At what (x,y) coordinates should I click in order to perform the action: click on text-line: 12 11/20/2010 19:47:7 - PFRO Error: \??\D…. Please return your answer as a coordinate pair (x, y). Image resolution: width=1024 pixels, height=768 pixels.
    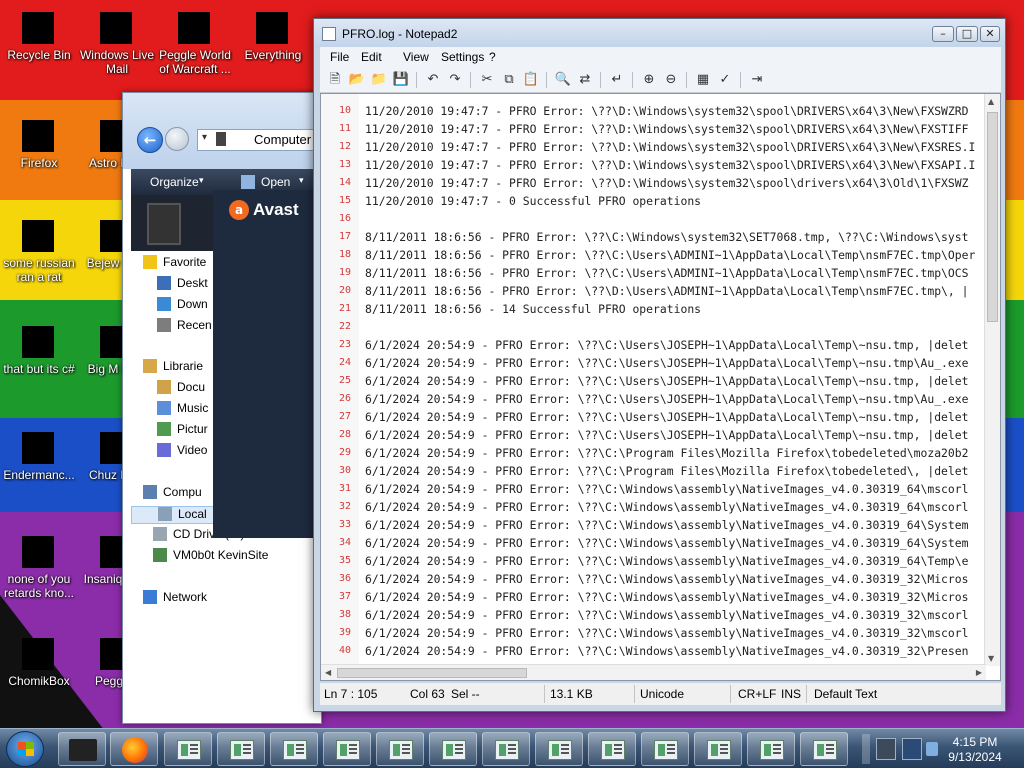
    Looking at the image, I should click on (653, 147).